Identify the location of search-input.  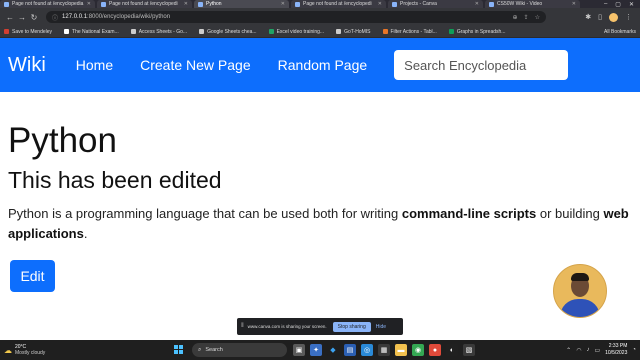
(481, 65).